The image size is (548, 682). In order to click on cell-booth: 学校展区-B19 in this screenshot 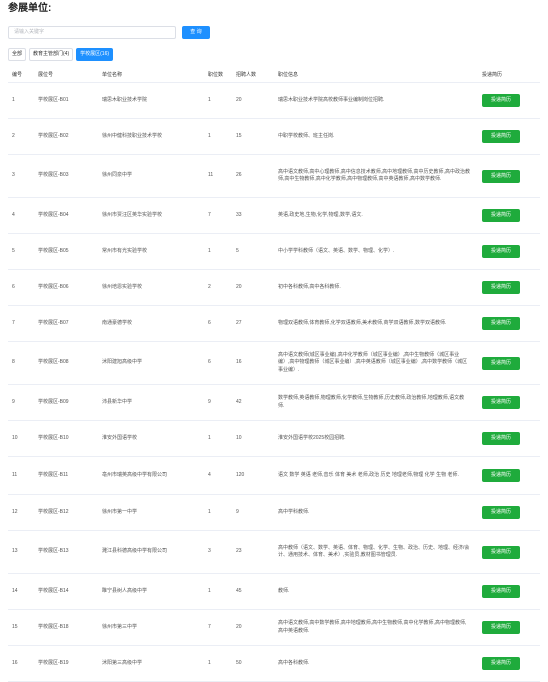, I will do `click(66, 663)`.